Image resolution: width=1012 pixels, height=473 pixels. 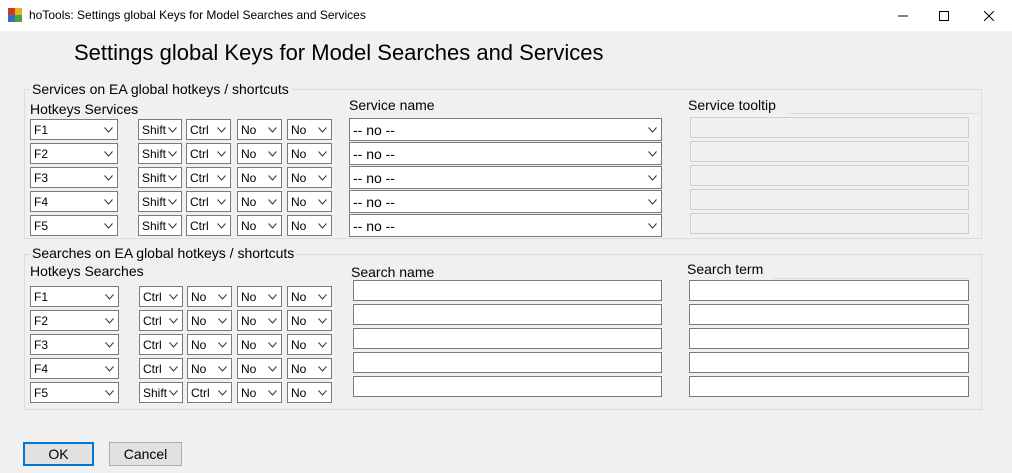 I want to click on service-hotkey-select: F2, so click(x=74, y=153).